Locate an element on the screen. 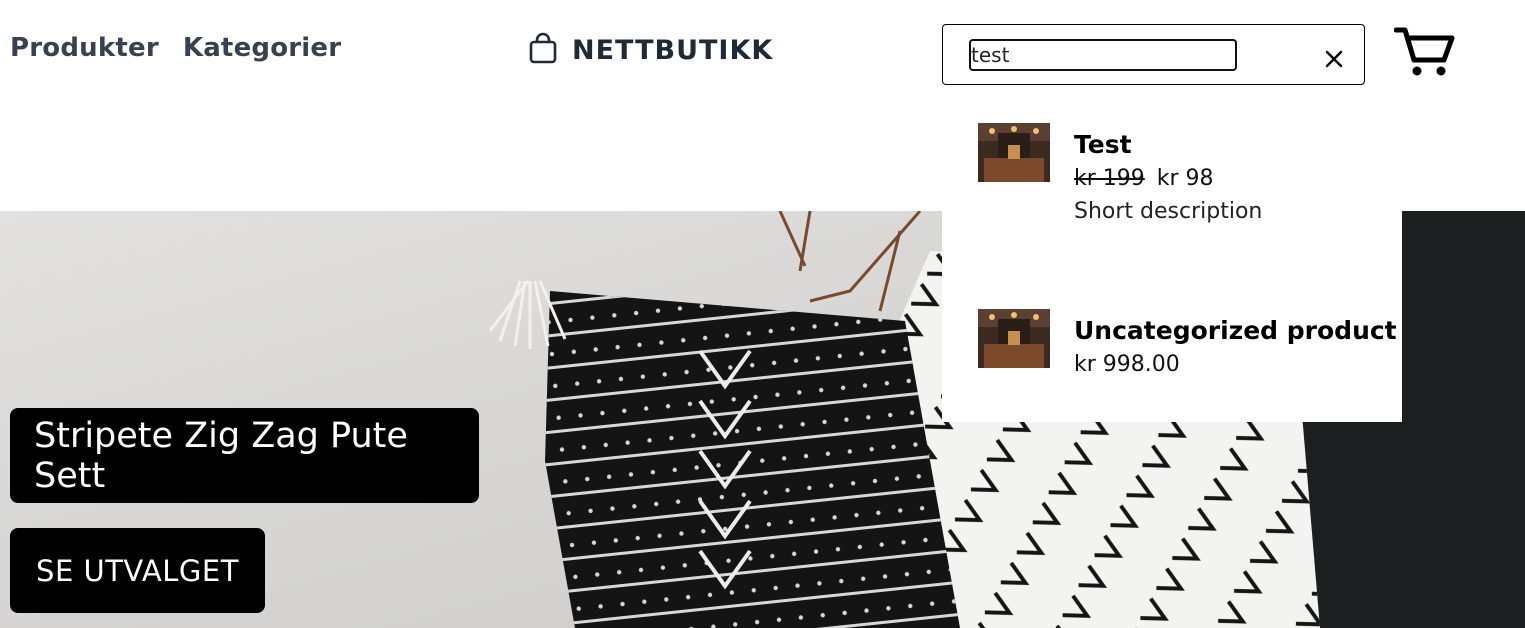 The width and height of the screenshot is (1525, 628). nav-categories-link: Kategorier is located at coordinates (262, 48).